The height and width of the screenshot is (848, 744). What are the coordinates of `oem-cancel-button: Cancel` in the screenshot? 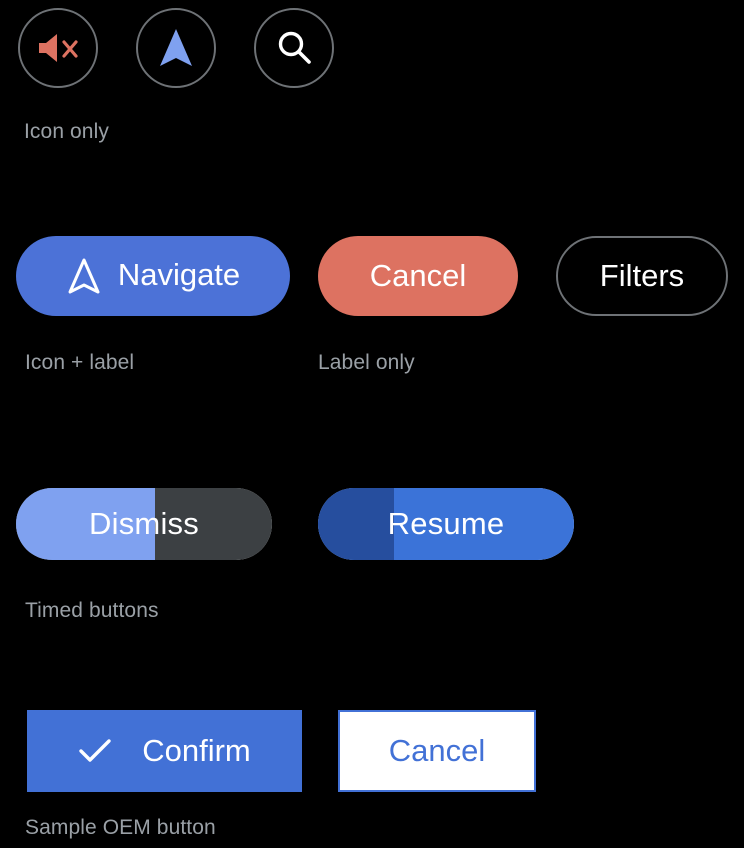 It's located at (437, 751).